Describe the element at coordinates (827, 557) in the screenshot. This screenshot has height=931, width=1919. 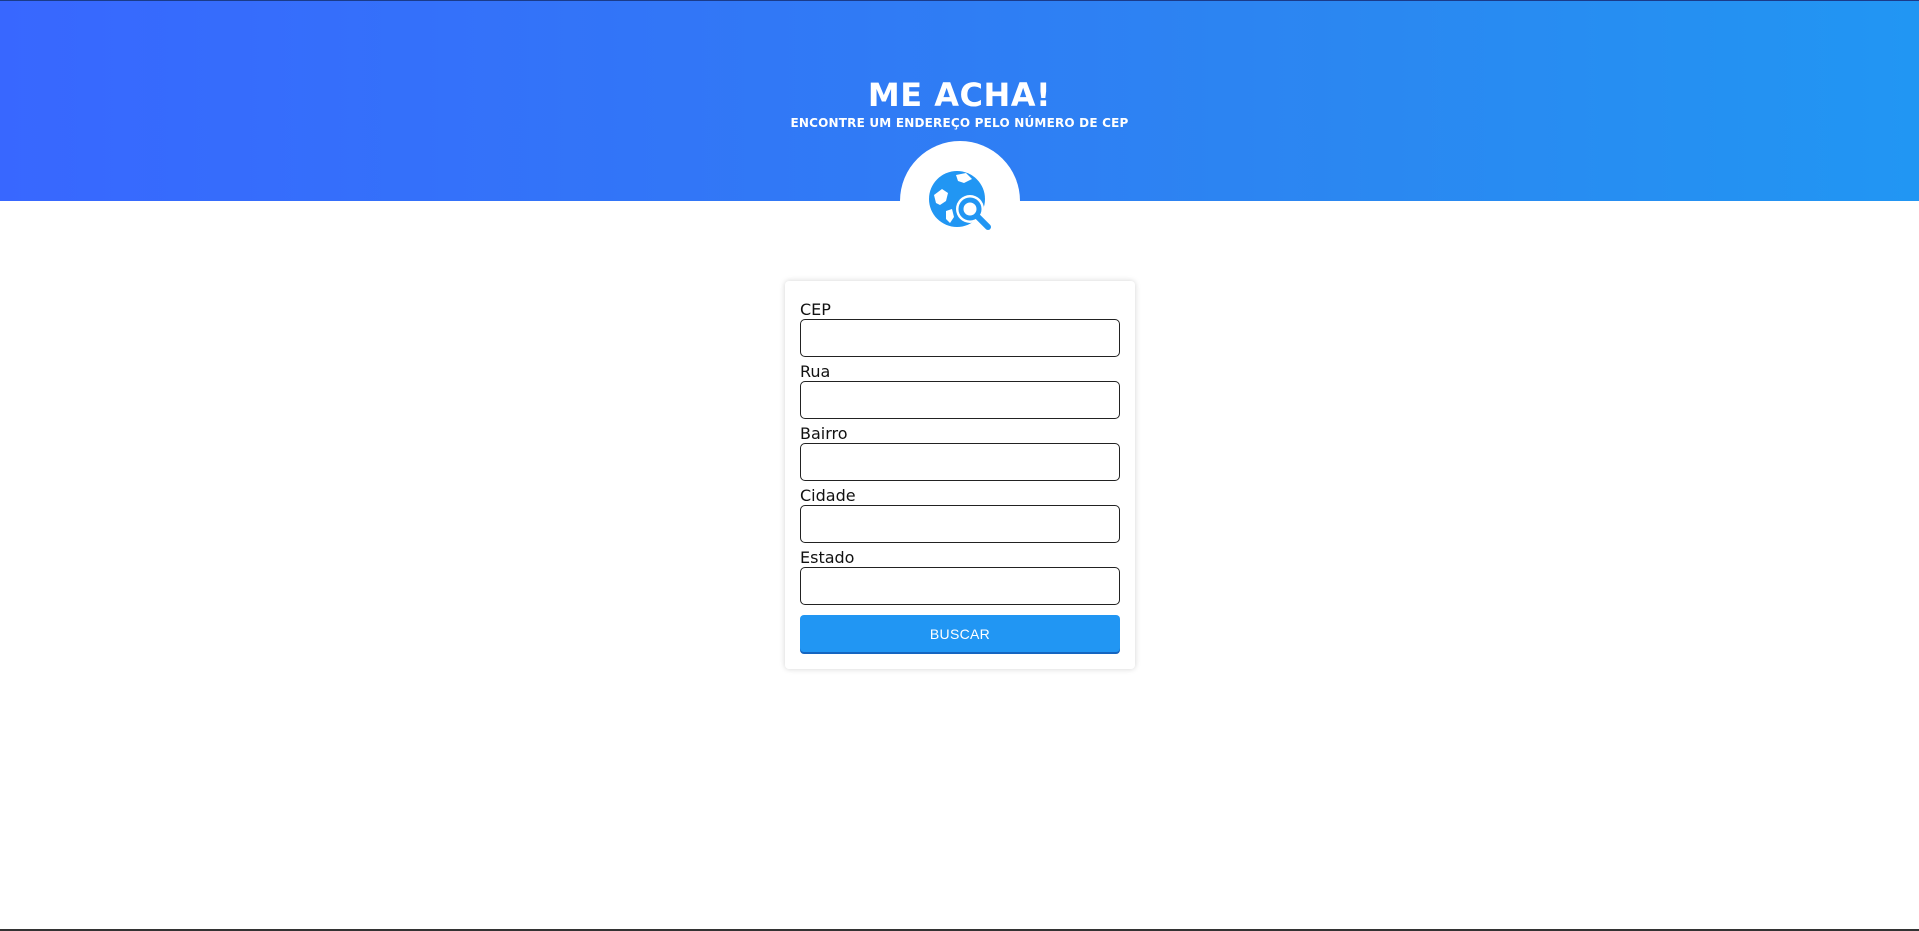
I see `estado-label: Estado` at that location.